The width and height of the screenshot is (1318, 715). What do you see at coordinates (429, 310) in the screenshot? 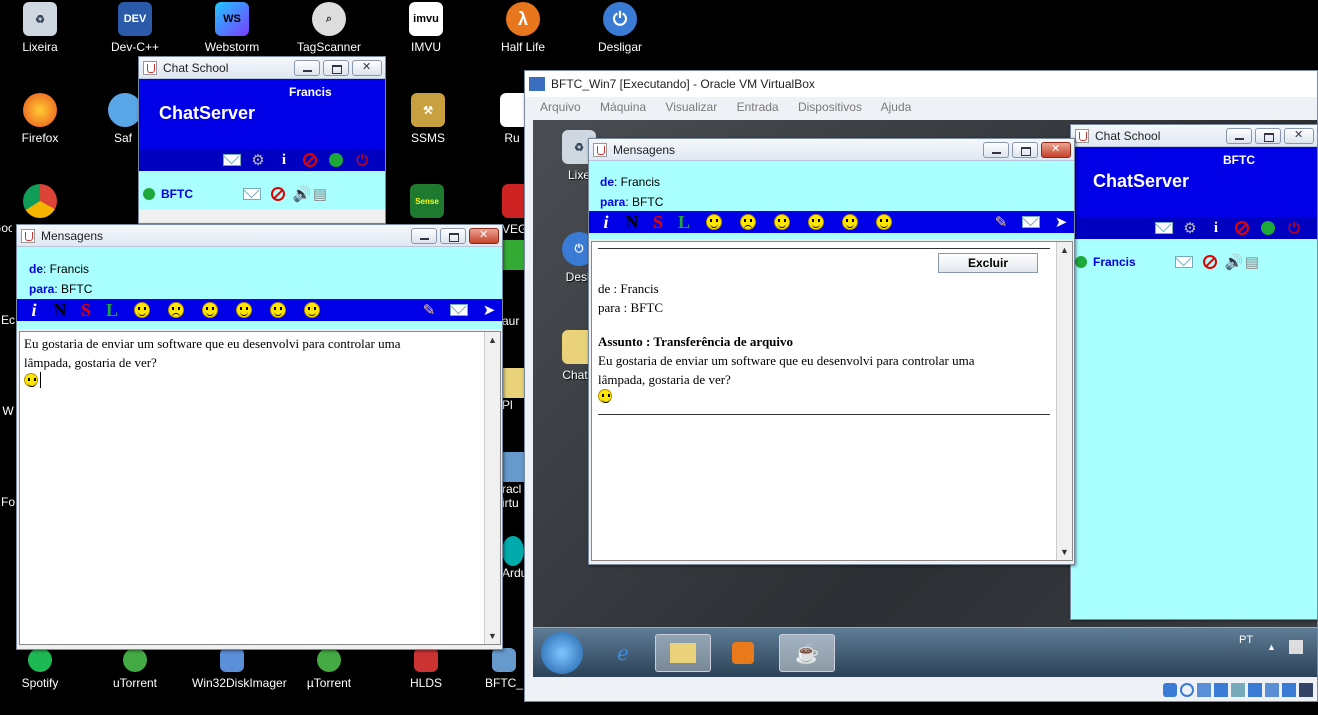
I see `pencil-icon: ✎` at bounding box center [429, 310].